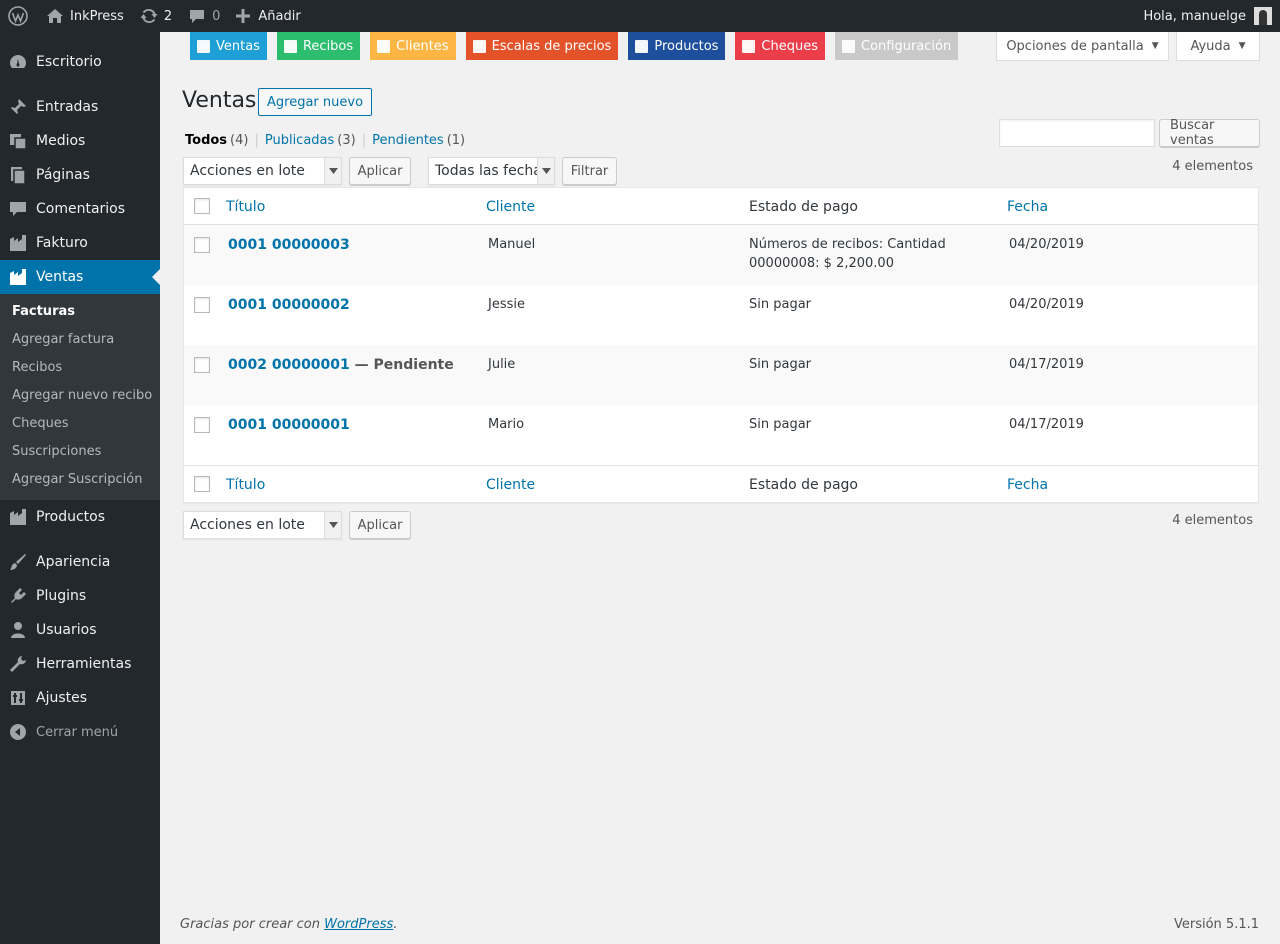 This screenshot has height=944, width=1280. Describe the element at coordinates (346, 140) in the screenshot. I see `view-published-count: (3)` at that location.